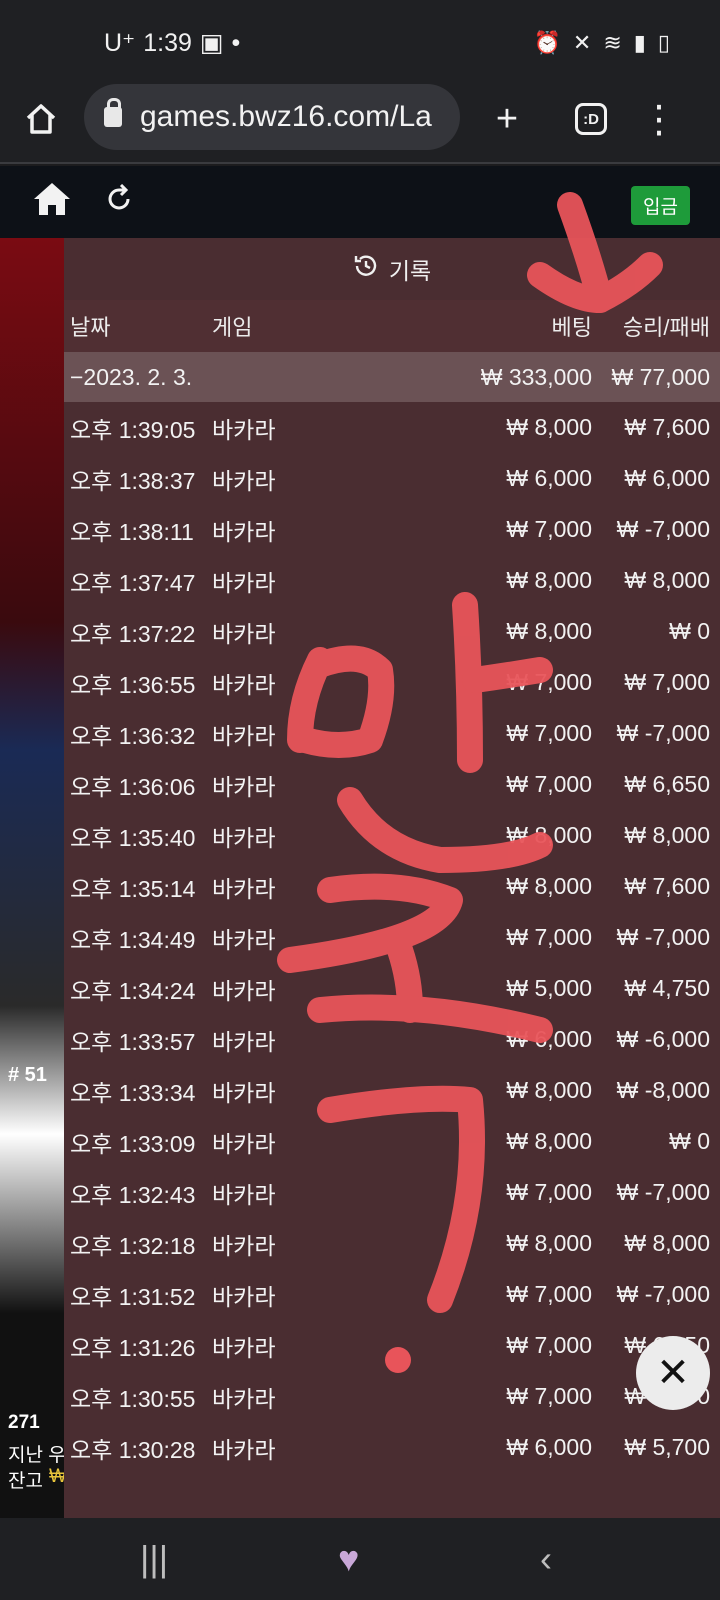 The width and height of the screenshot is (720, 1600). What do you see at coordinates (507, 119) in the screenshot?
I see `new-tab-icon: +` at bounding box center [507, 119].